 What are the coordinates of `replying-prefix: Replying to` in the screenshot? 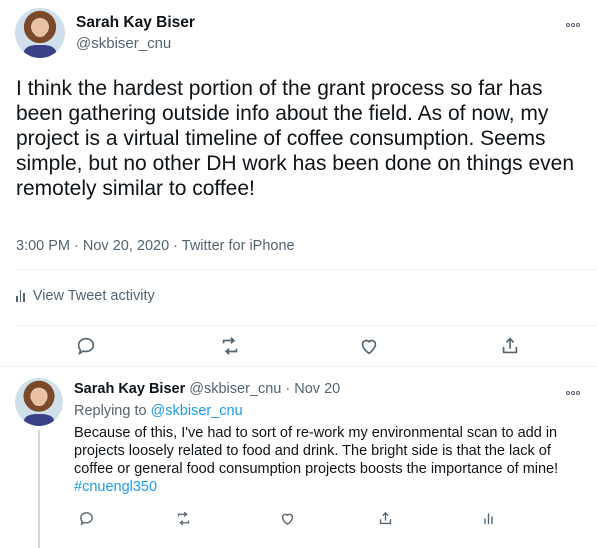 It's located at (112, 411).